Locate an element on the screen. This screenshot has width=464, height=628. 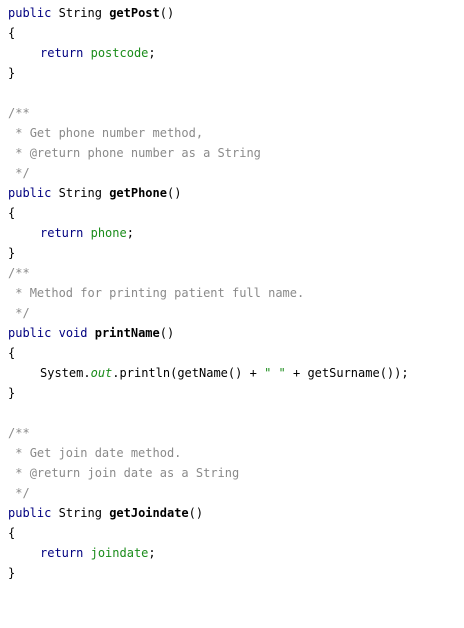
method-name: getPost is located at coordinates (134, 13).